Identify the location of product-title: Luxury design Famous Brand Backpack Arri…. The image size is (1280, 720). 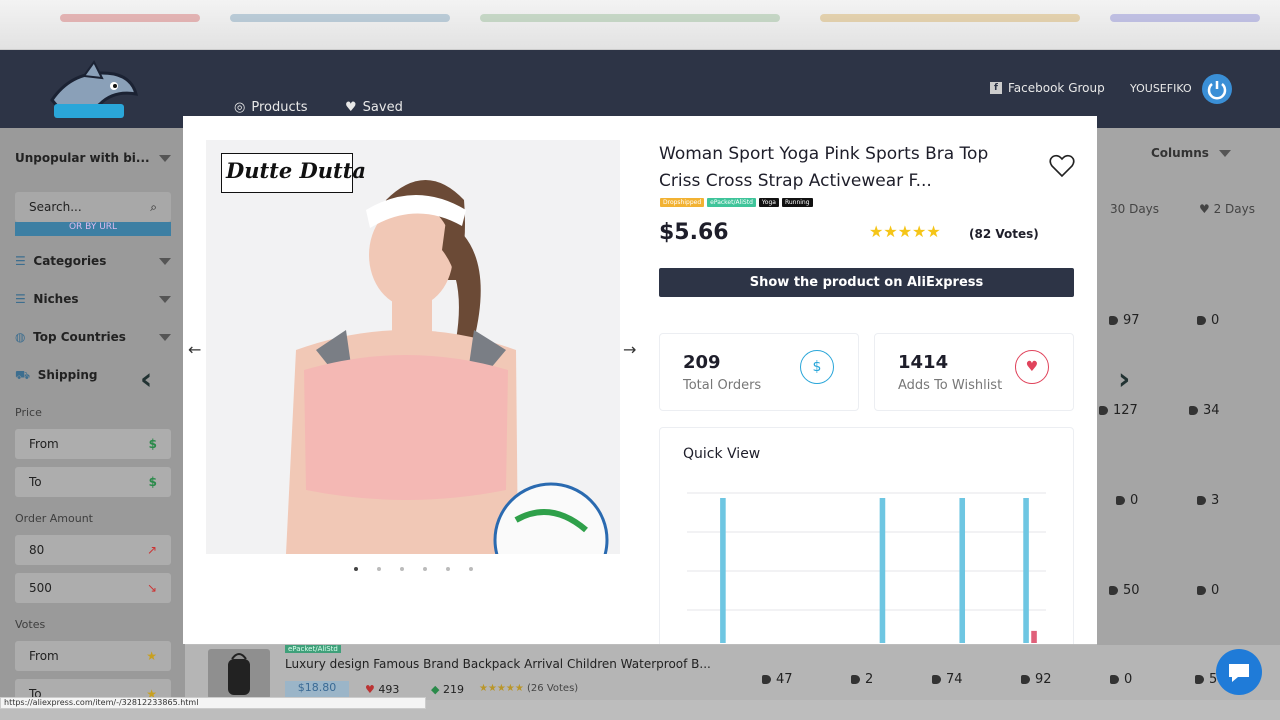
(498, 664).